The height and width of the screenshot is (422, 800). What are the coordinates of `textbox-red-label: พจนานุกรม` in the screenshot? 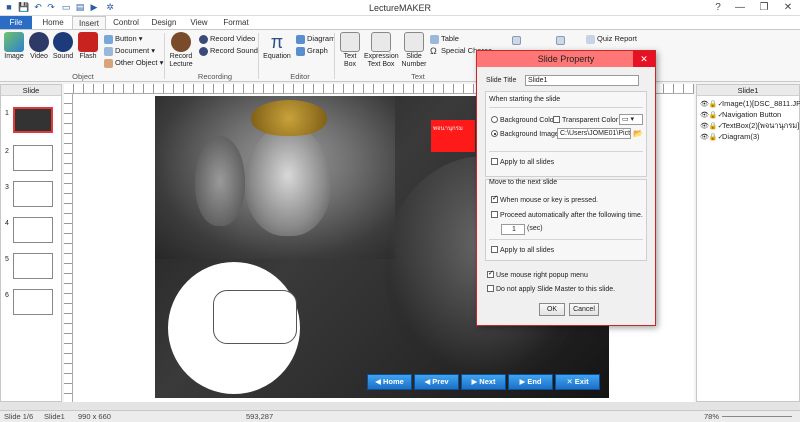 It's located at (453, 136).